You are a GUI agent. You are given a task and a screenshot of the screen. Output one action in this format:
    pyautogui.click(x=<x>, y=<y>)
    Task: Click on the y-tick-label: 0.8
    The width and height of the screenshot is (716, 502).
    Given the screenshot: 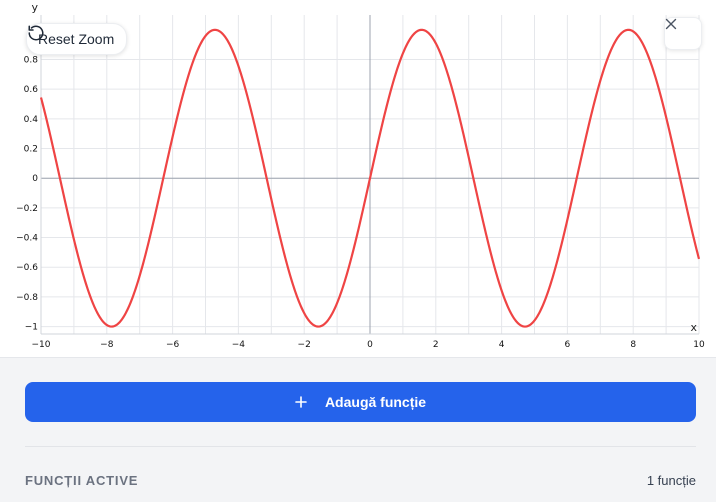 What is the action you would take?
    pyautogui.click(x=31, y=61)
    